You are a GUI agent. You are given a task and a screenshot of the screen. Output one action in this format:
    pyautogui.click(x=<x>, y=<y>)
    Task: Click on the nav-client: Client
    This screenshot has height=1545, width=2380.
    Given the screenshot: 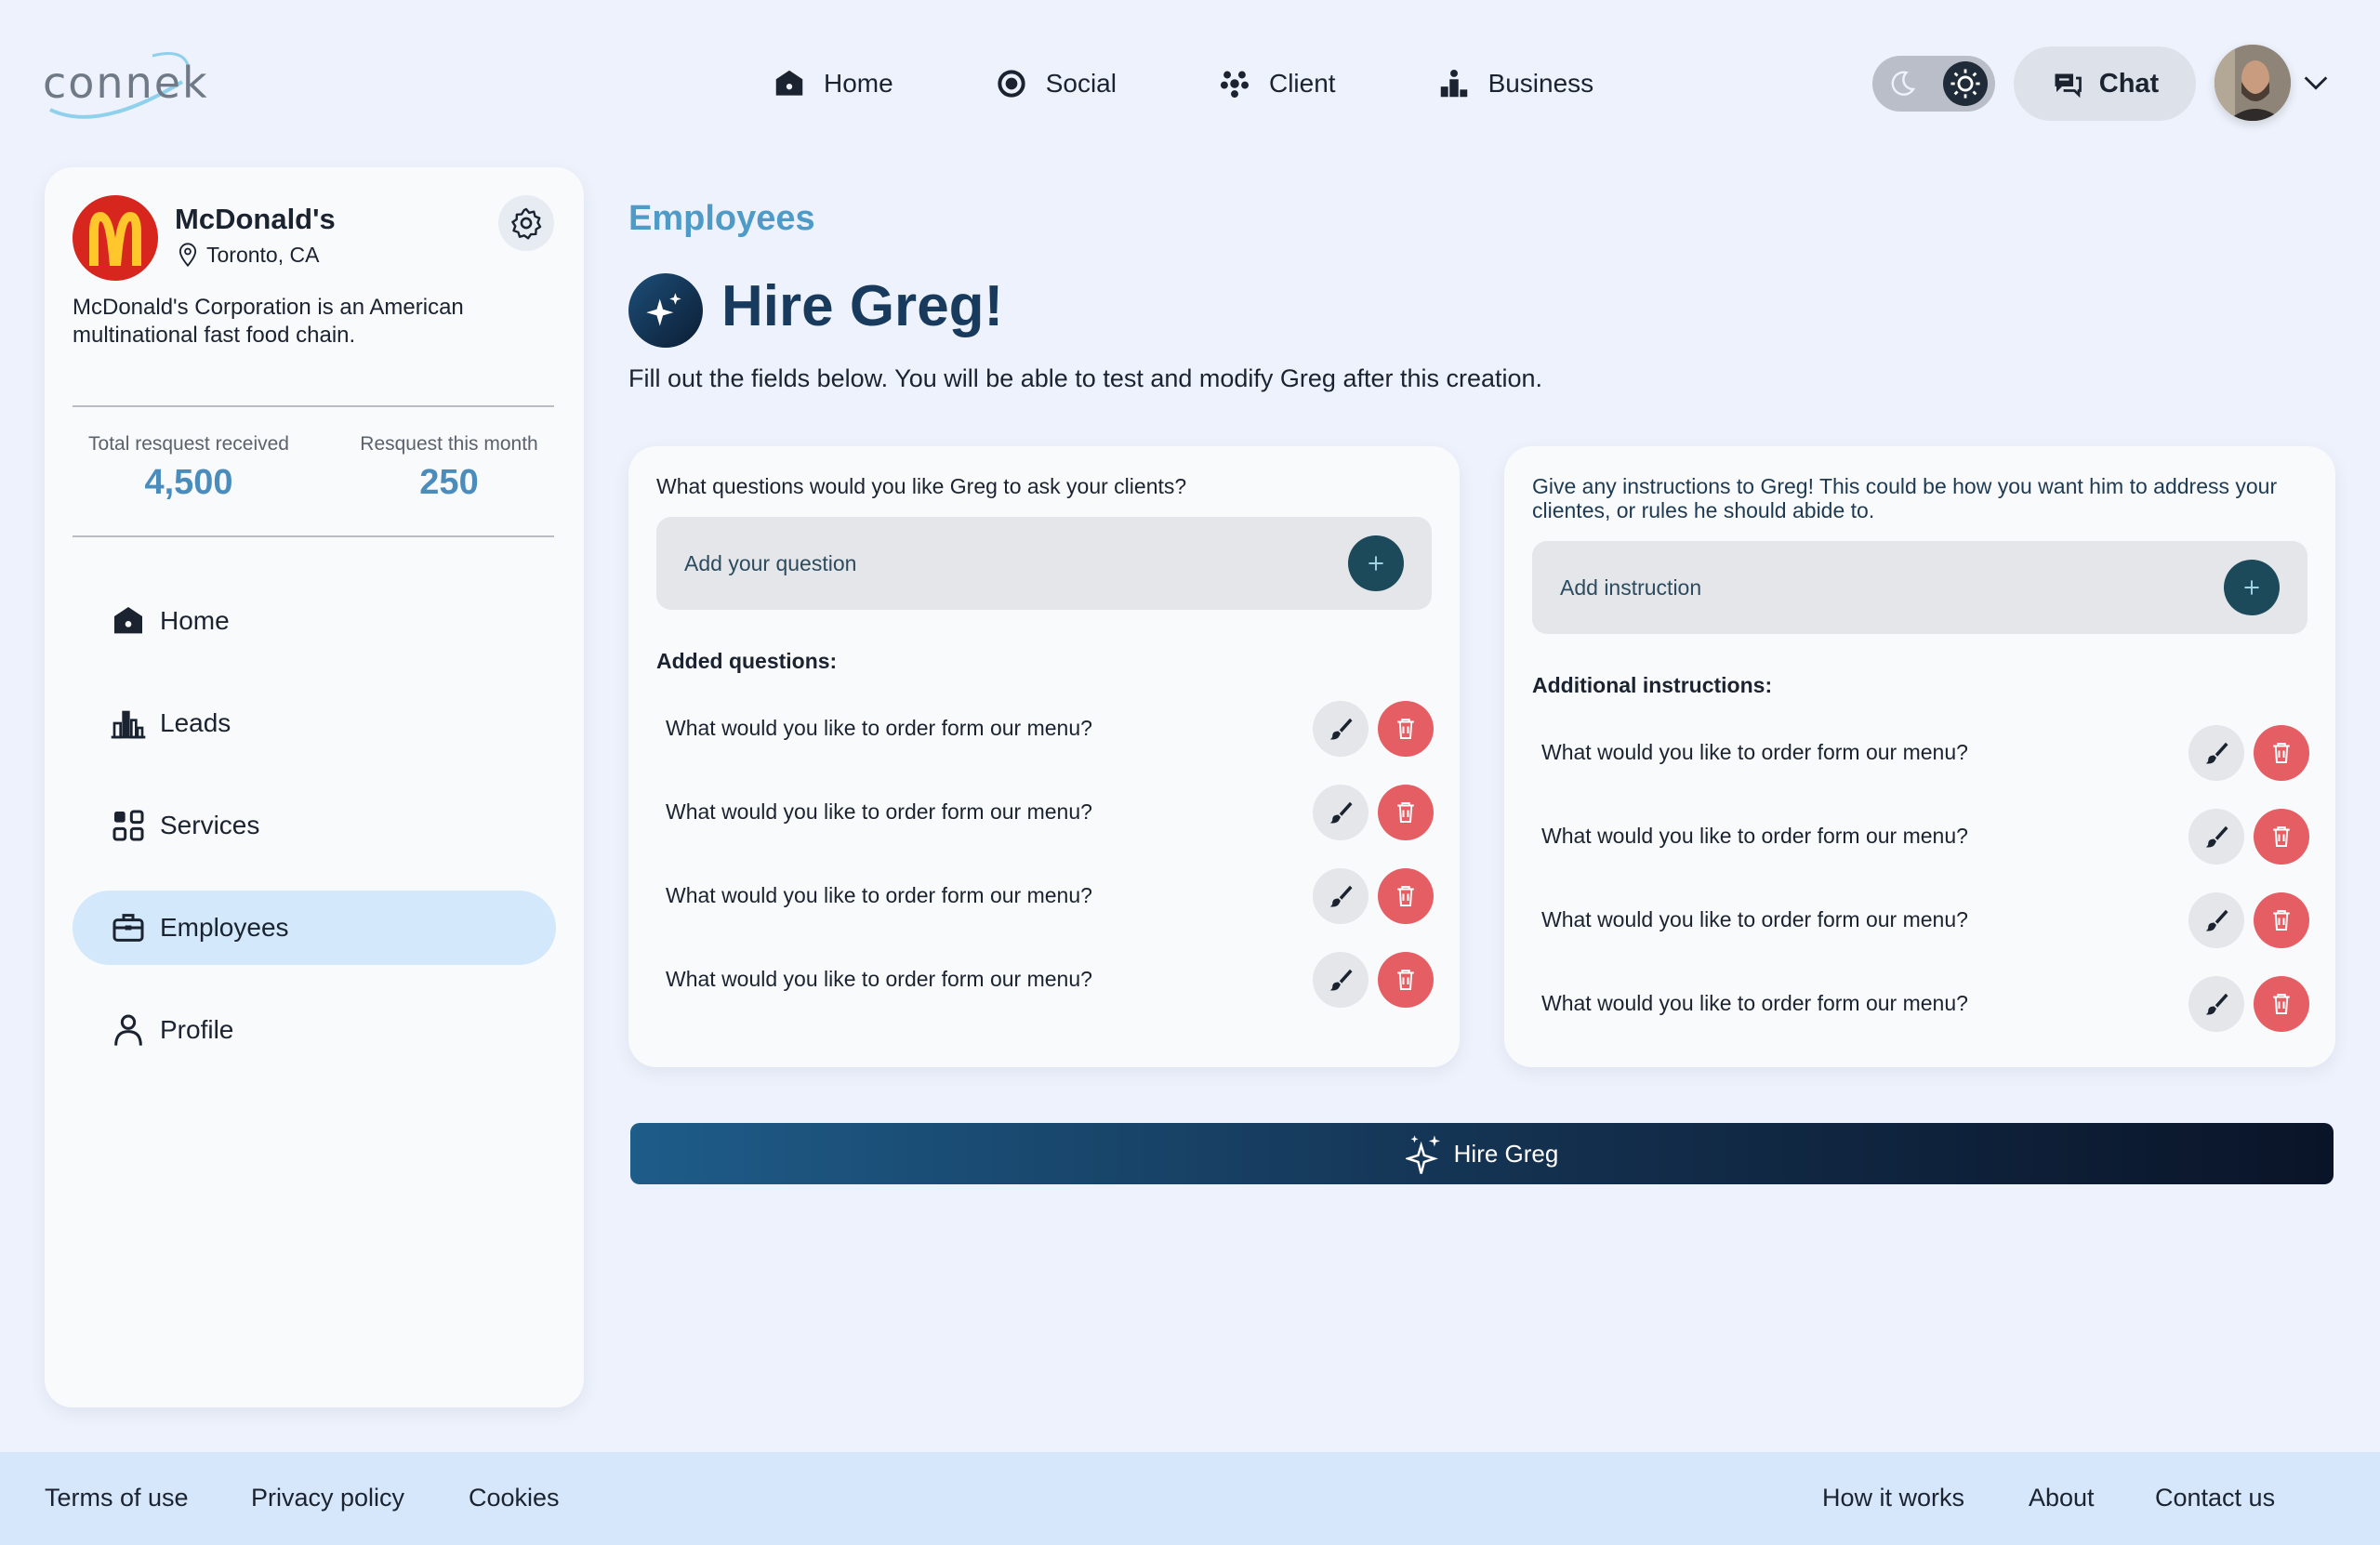 What is the action you would take?
    pyautogui.click(x=1276, y=84)
    